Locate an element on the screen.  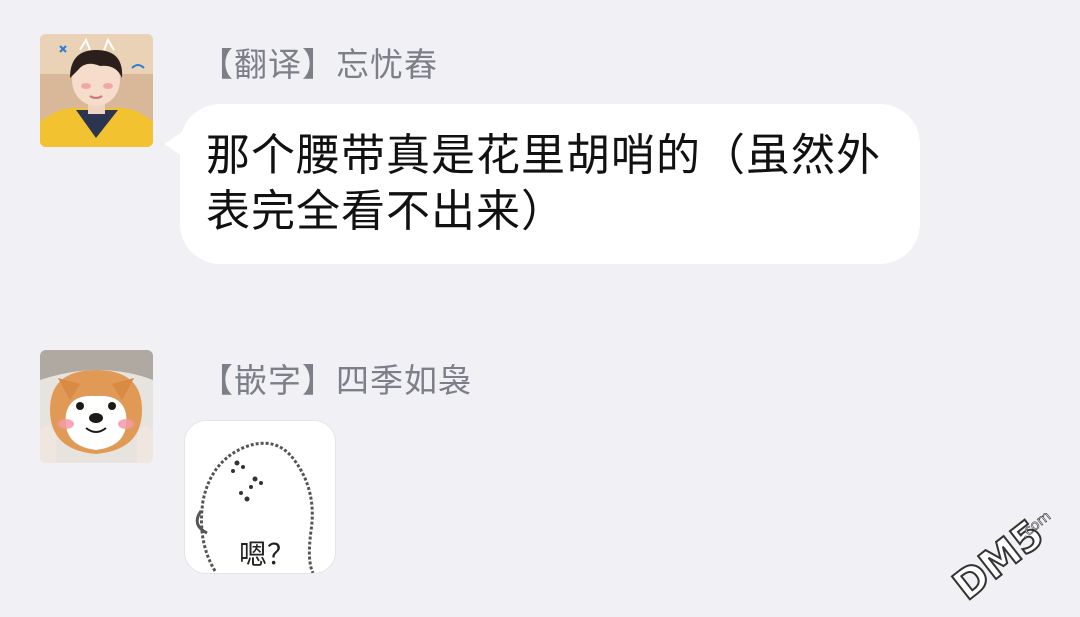
sticker-caption: 嗯？ is located at coordinates (267, 554).